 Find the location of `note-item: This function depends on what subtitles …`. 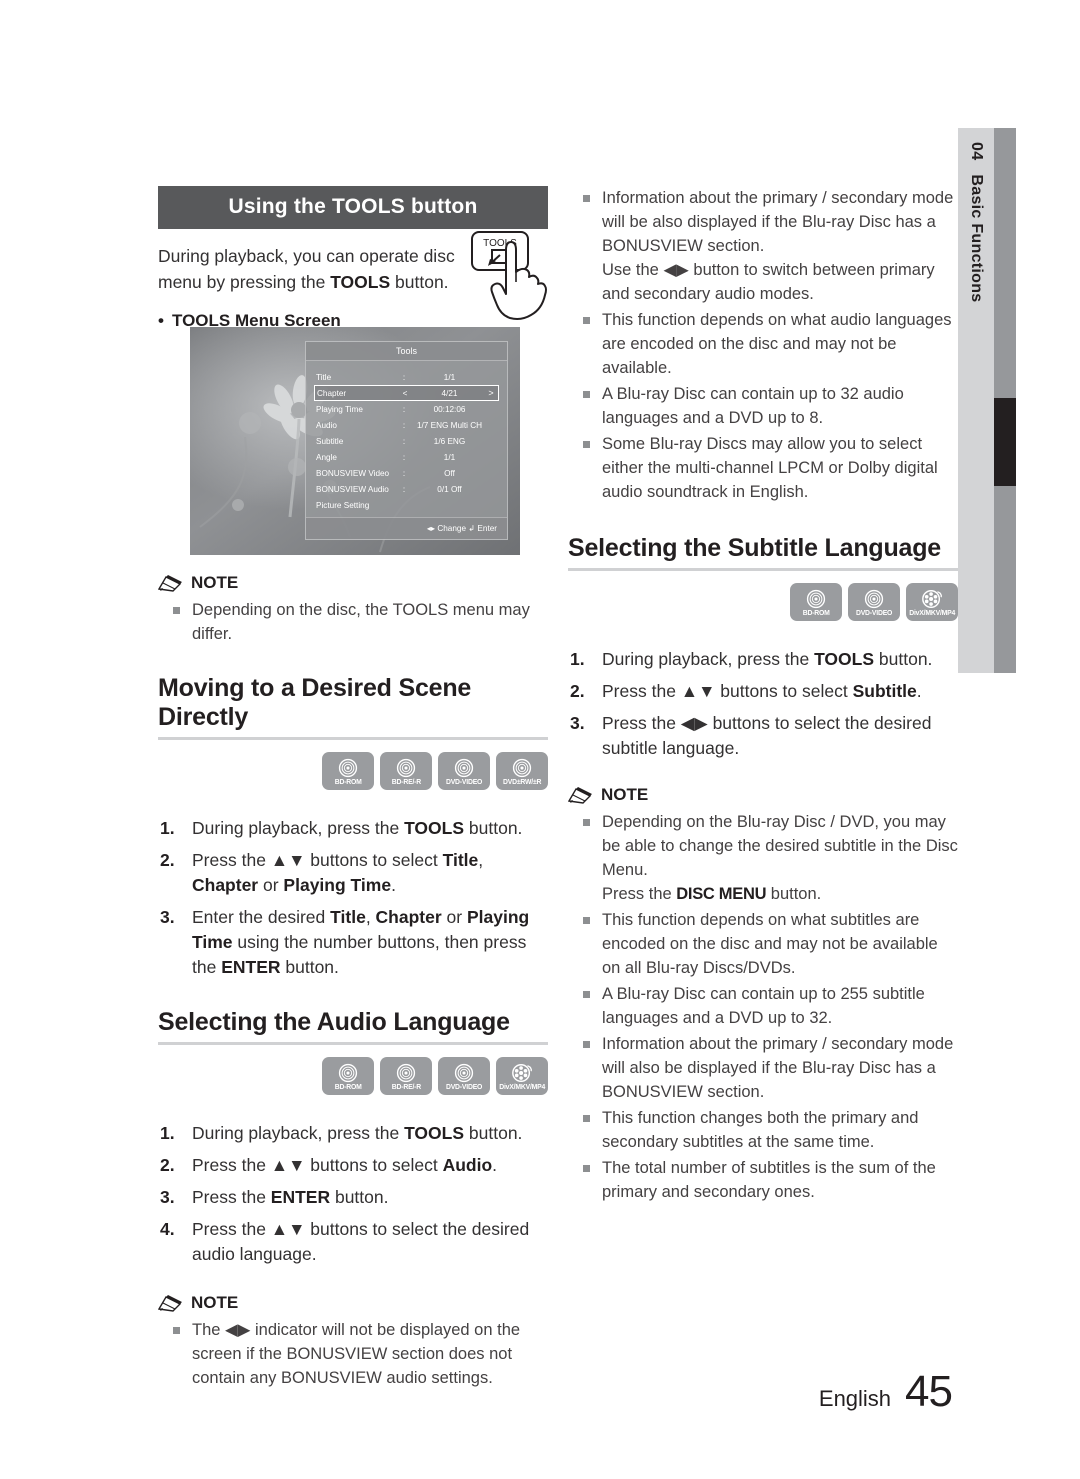

note-item: This function depends on what subtitles … is located at coordinates (763, 944).